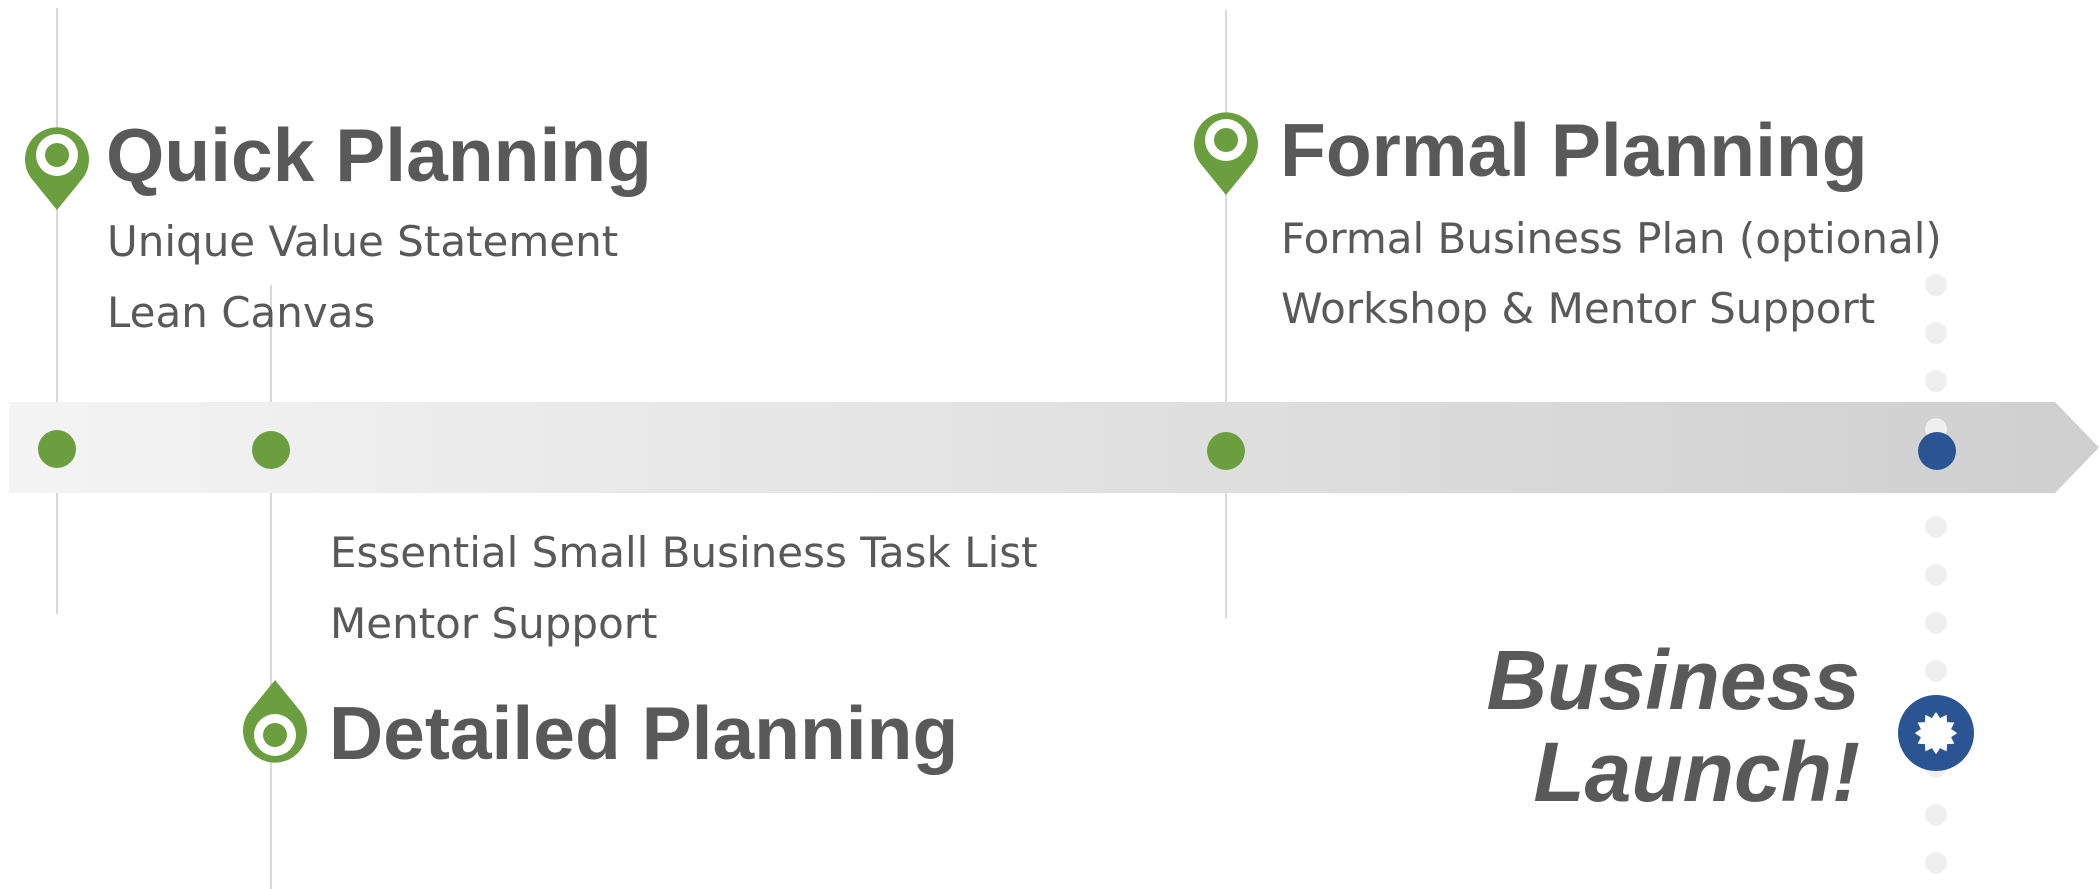  I want to click on guide-line-formal, so click(1226, 314).